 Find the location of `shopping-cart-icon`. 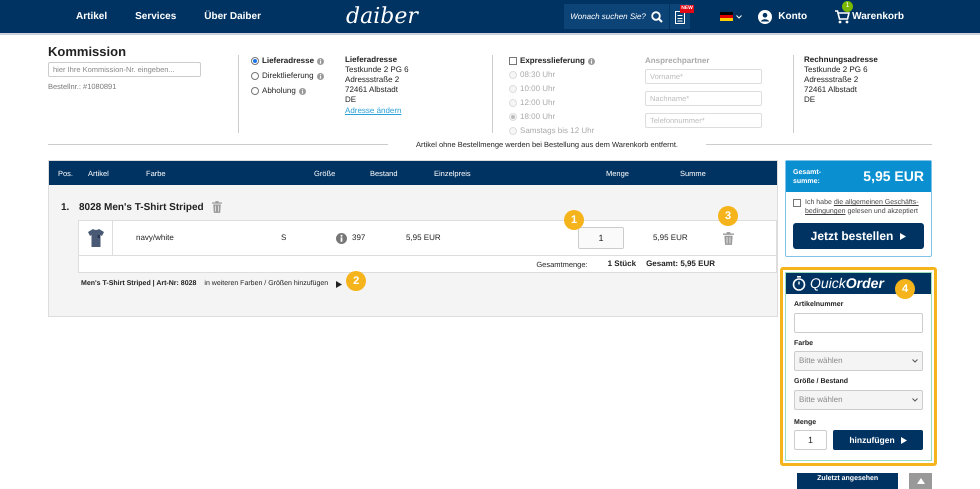

shopping-cart-icon is located at coordinates (842, 17).